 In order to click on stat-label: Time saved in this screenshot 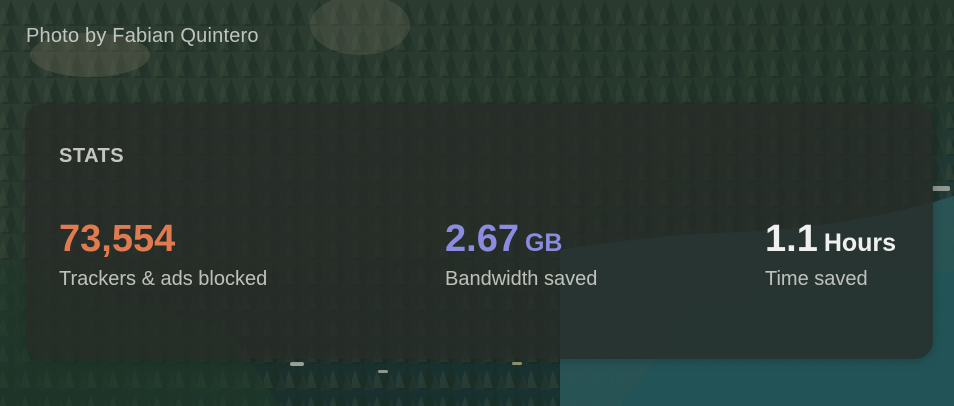, I will do `click(816, 279)`.